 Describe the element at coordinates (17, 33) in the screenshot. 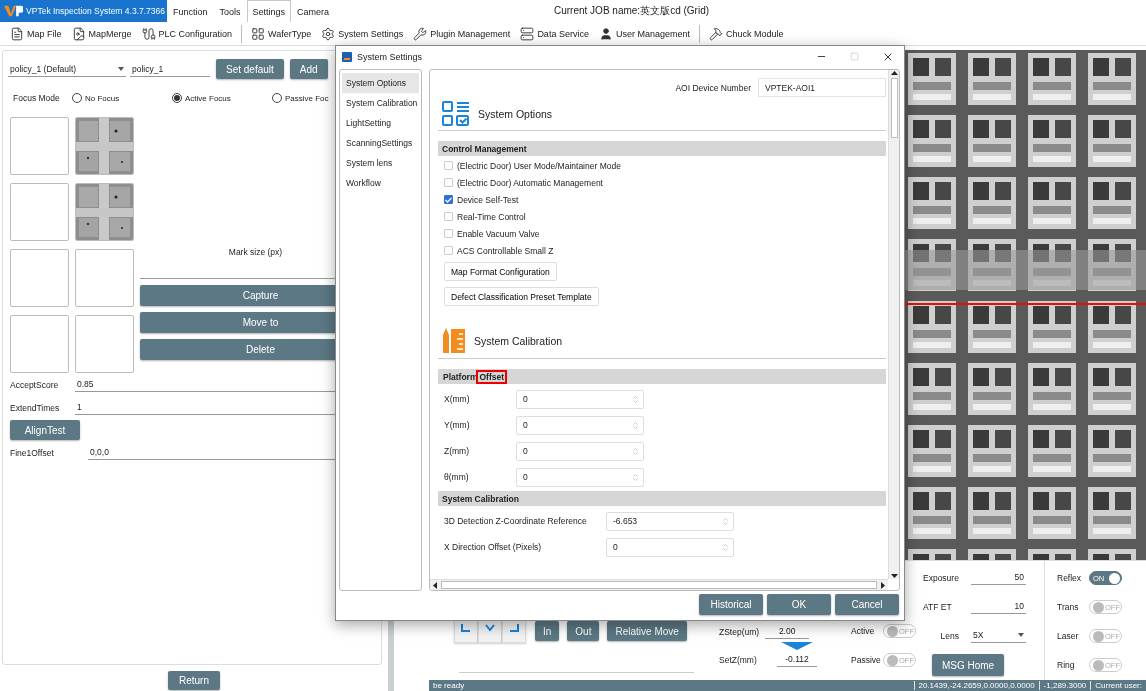

I see `document-icon` at that location.